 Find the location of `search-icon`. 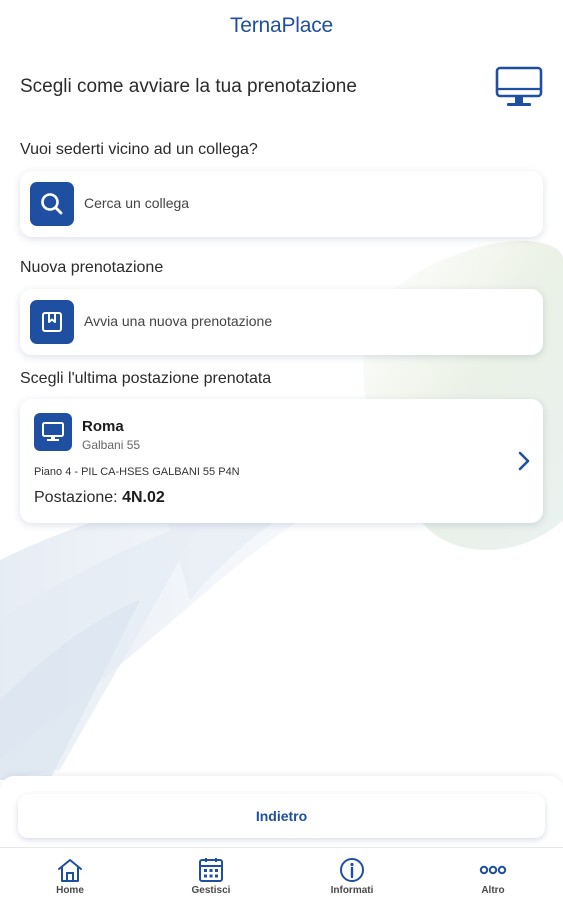

search-icon is located at coordinates (52, 204).